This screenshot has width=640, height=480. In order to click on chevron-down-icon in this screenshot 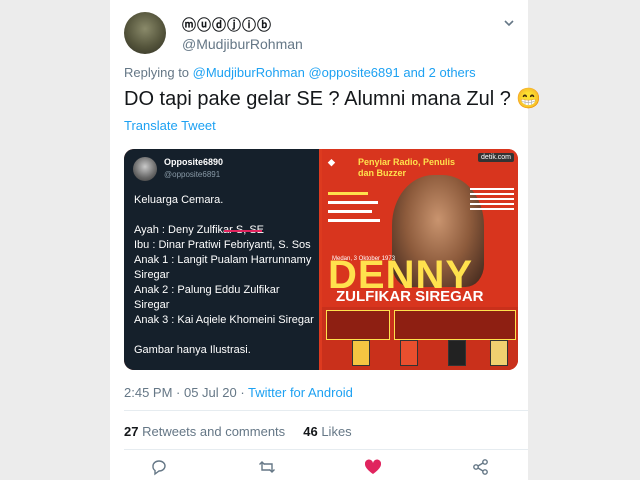, I will do `click(509, 23)`.